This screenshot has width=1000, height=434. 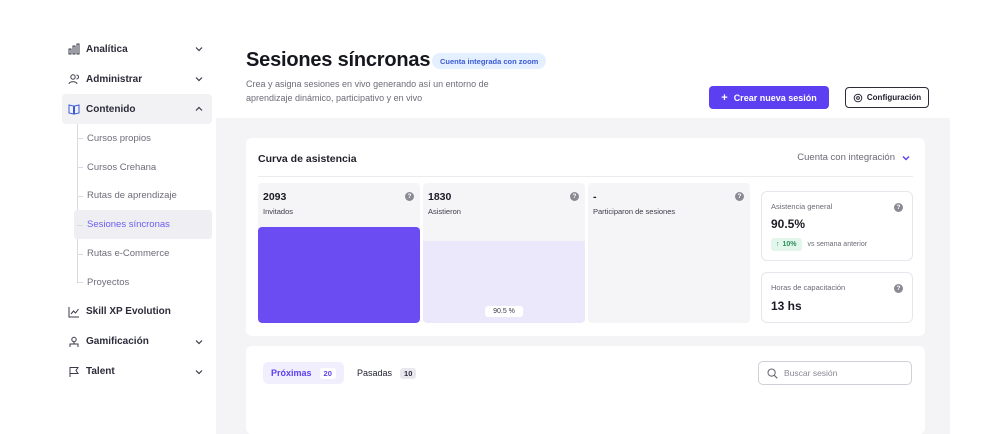 I want to click on stat-label: Invitados, so click(x=278, y=211).